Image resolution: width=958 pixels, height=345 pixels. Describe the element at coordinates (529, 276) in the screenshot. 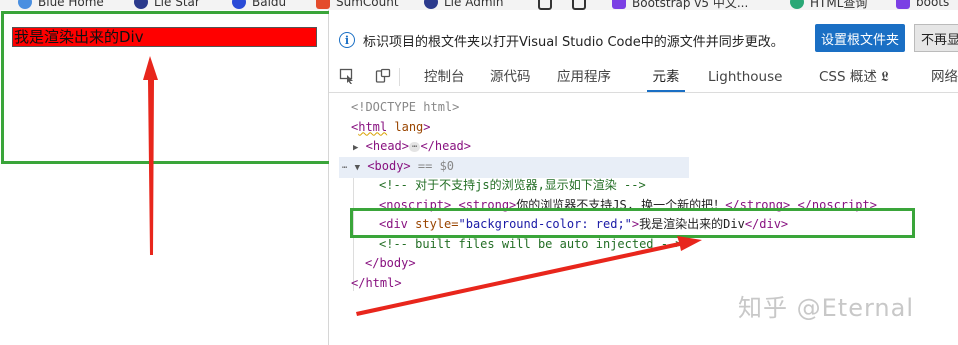

I see `arrow-diagonal-annotation` at that location.